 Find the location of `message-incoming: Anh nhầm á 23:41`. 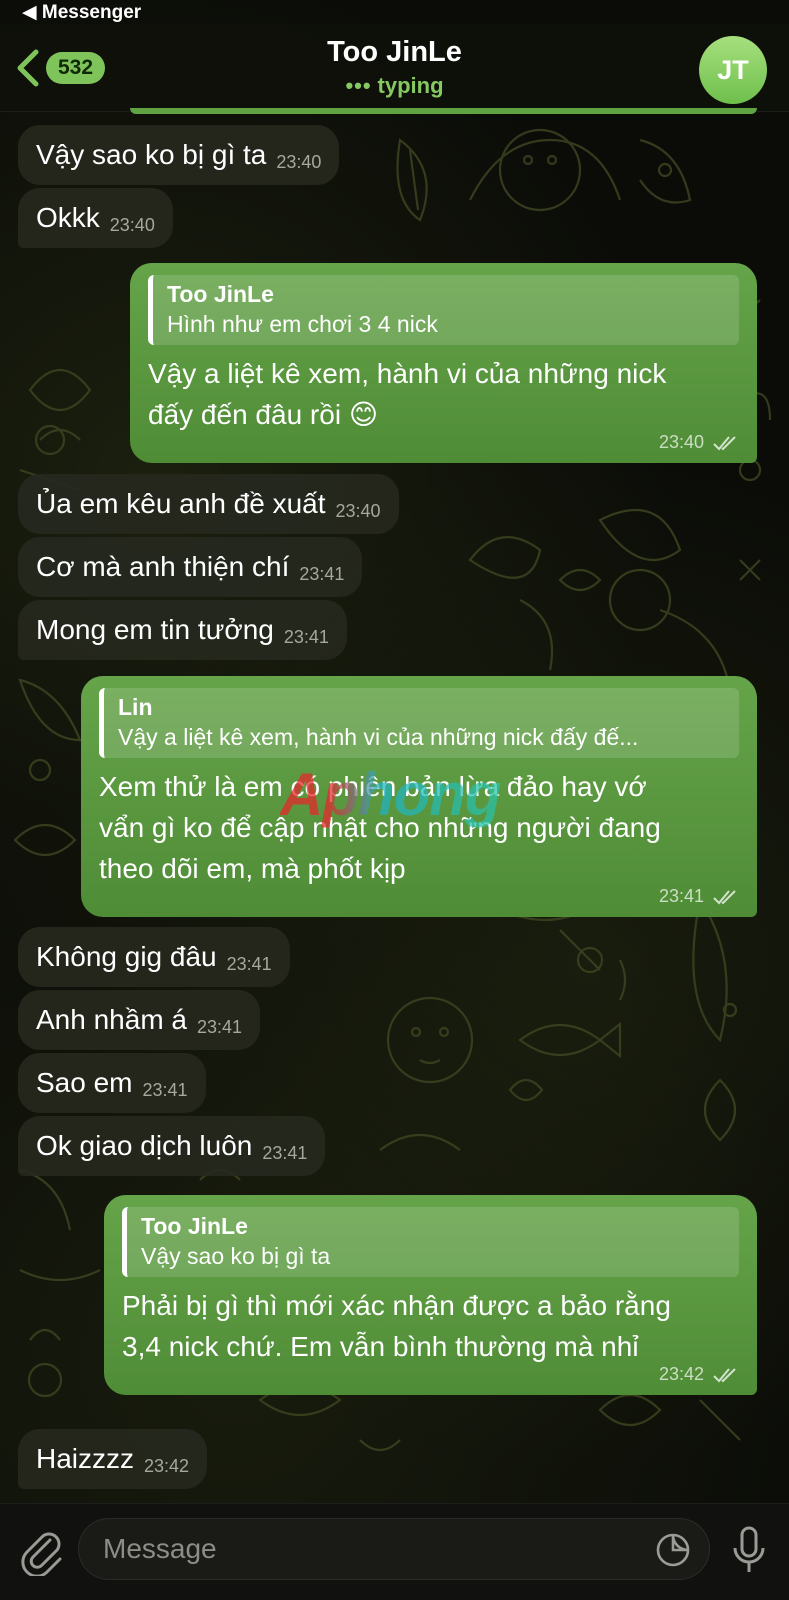

message-incoming: Anh nhầm á 23:41 is located at coordinates (139, 1020).